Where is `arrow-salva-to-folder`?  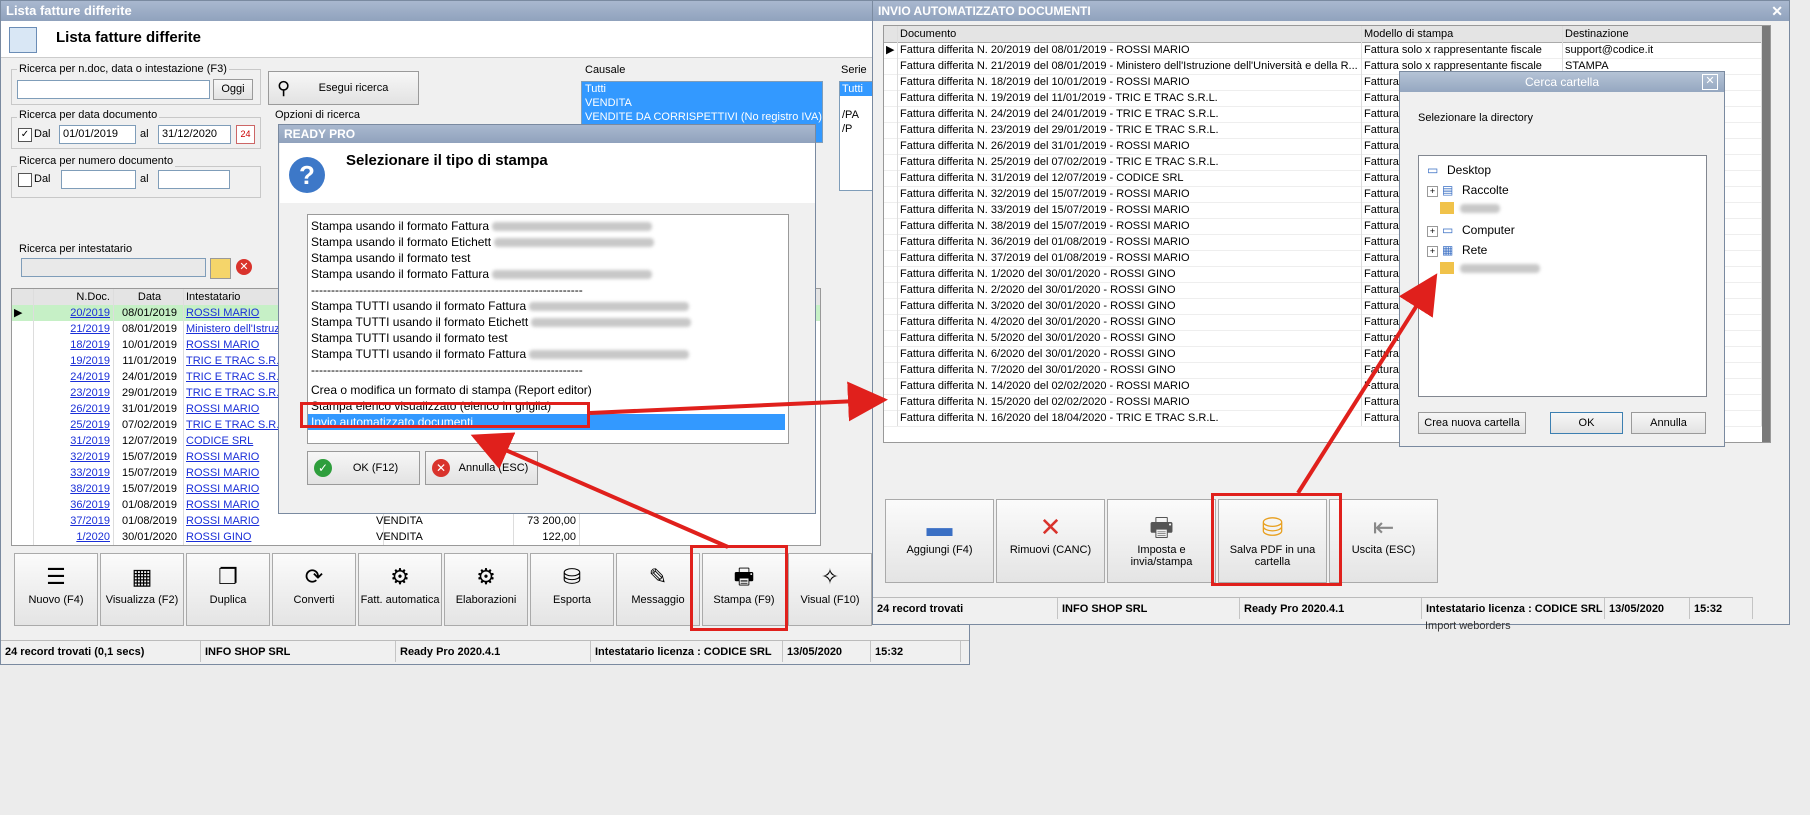 arrow-salva-to-folder is located at coordinates (1367, 384).